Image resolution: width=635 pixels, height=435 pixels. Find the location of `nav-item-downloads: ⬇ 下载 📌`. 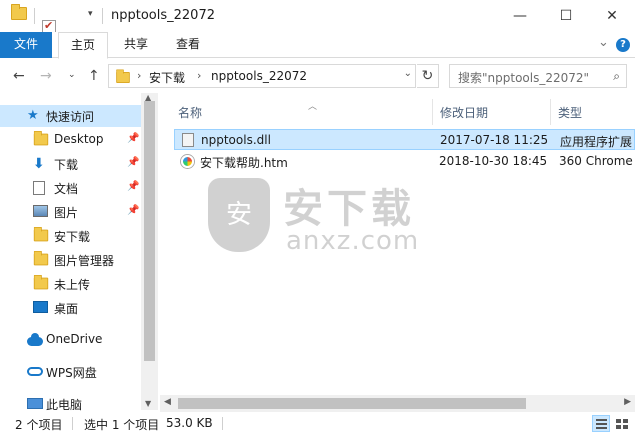

nav-item-downloads: ⬇ 下载 📌 is located at coordinates (70, 164).